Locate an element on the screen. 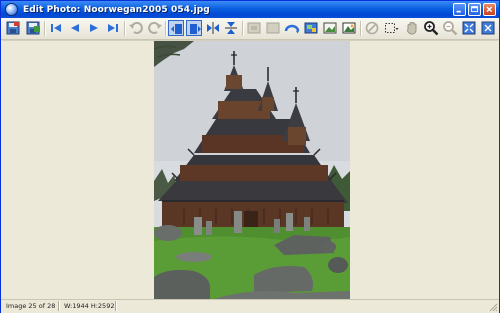 This screenshot has height=313, width=500. undo-icon is located at coordinates (136, 27).